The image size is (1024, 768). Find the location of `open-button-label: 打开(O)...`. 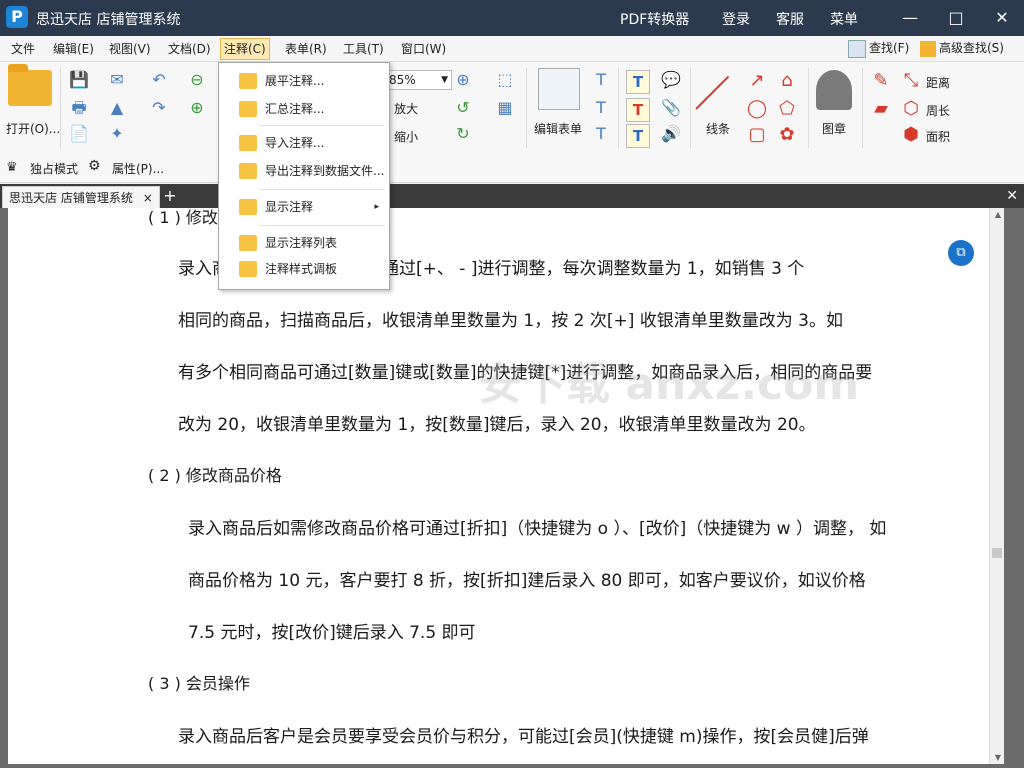

open-button-label: 打开(O)... is located at coordinates (33, 128).